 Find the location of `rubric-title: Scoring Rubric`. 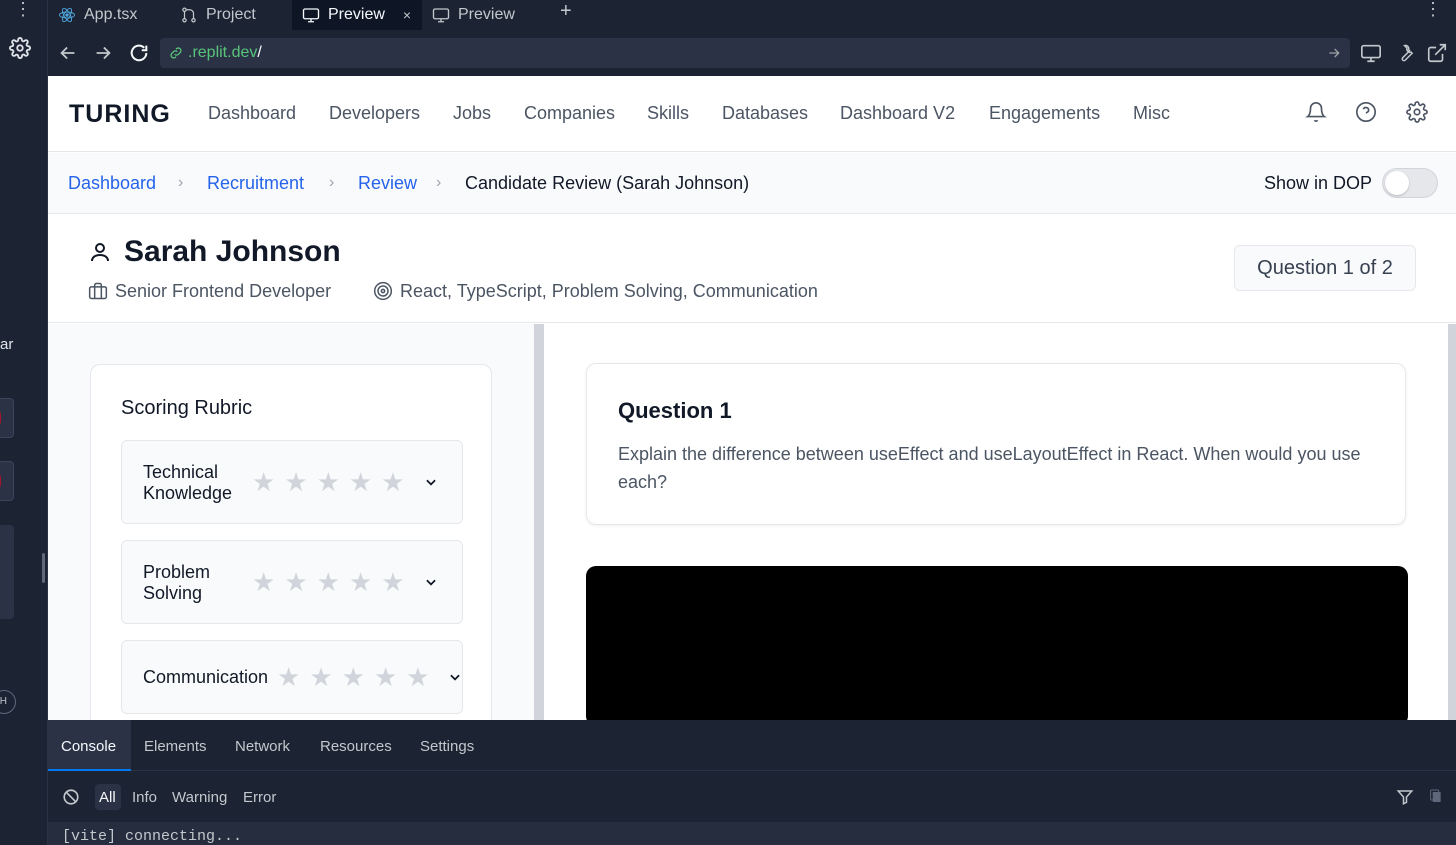

rubric-title: Scoring Rubric is located at coordinates (187, 408).